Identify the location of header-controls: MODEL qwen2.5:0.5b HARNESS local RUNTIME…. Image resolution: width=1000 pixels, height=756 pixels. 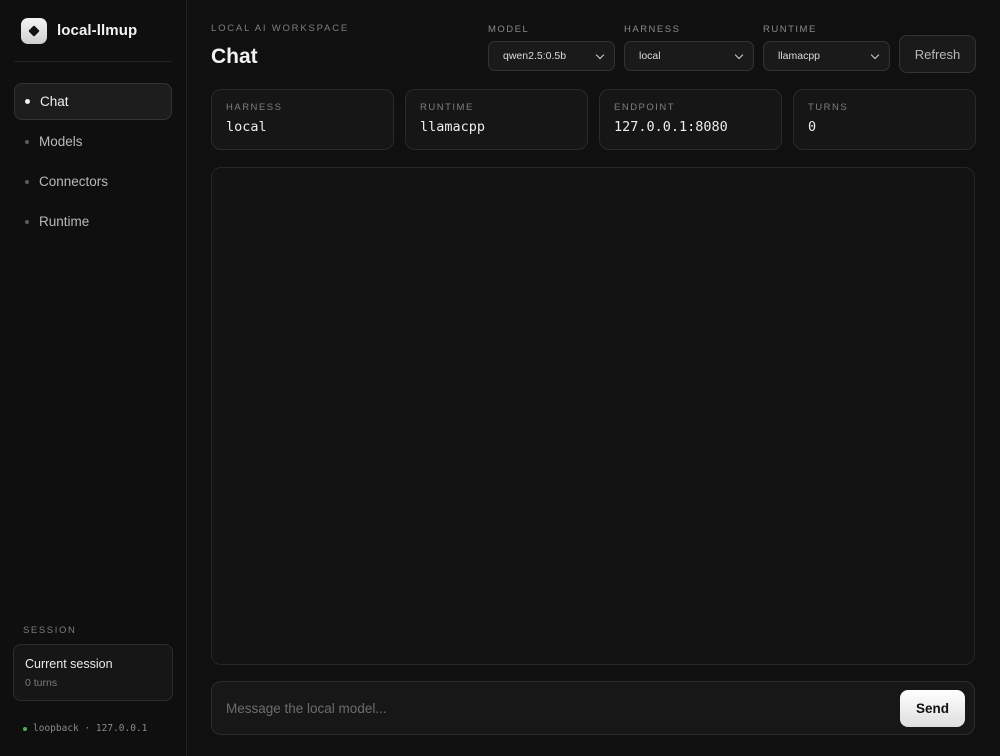
(732, 48).